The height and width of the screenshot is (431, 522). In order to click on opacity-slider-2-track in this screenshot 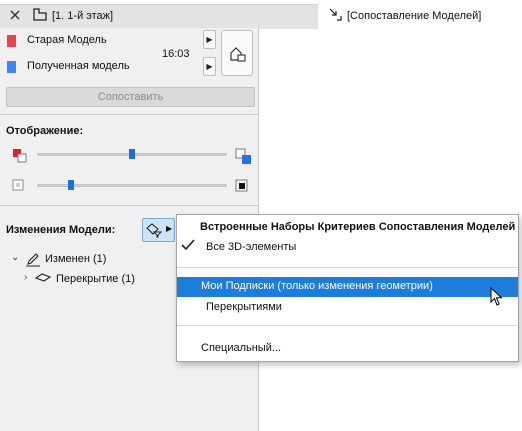, I will do `click(132, 185)`.